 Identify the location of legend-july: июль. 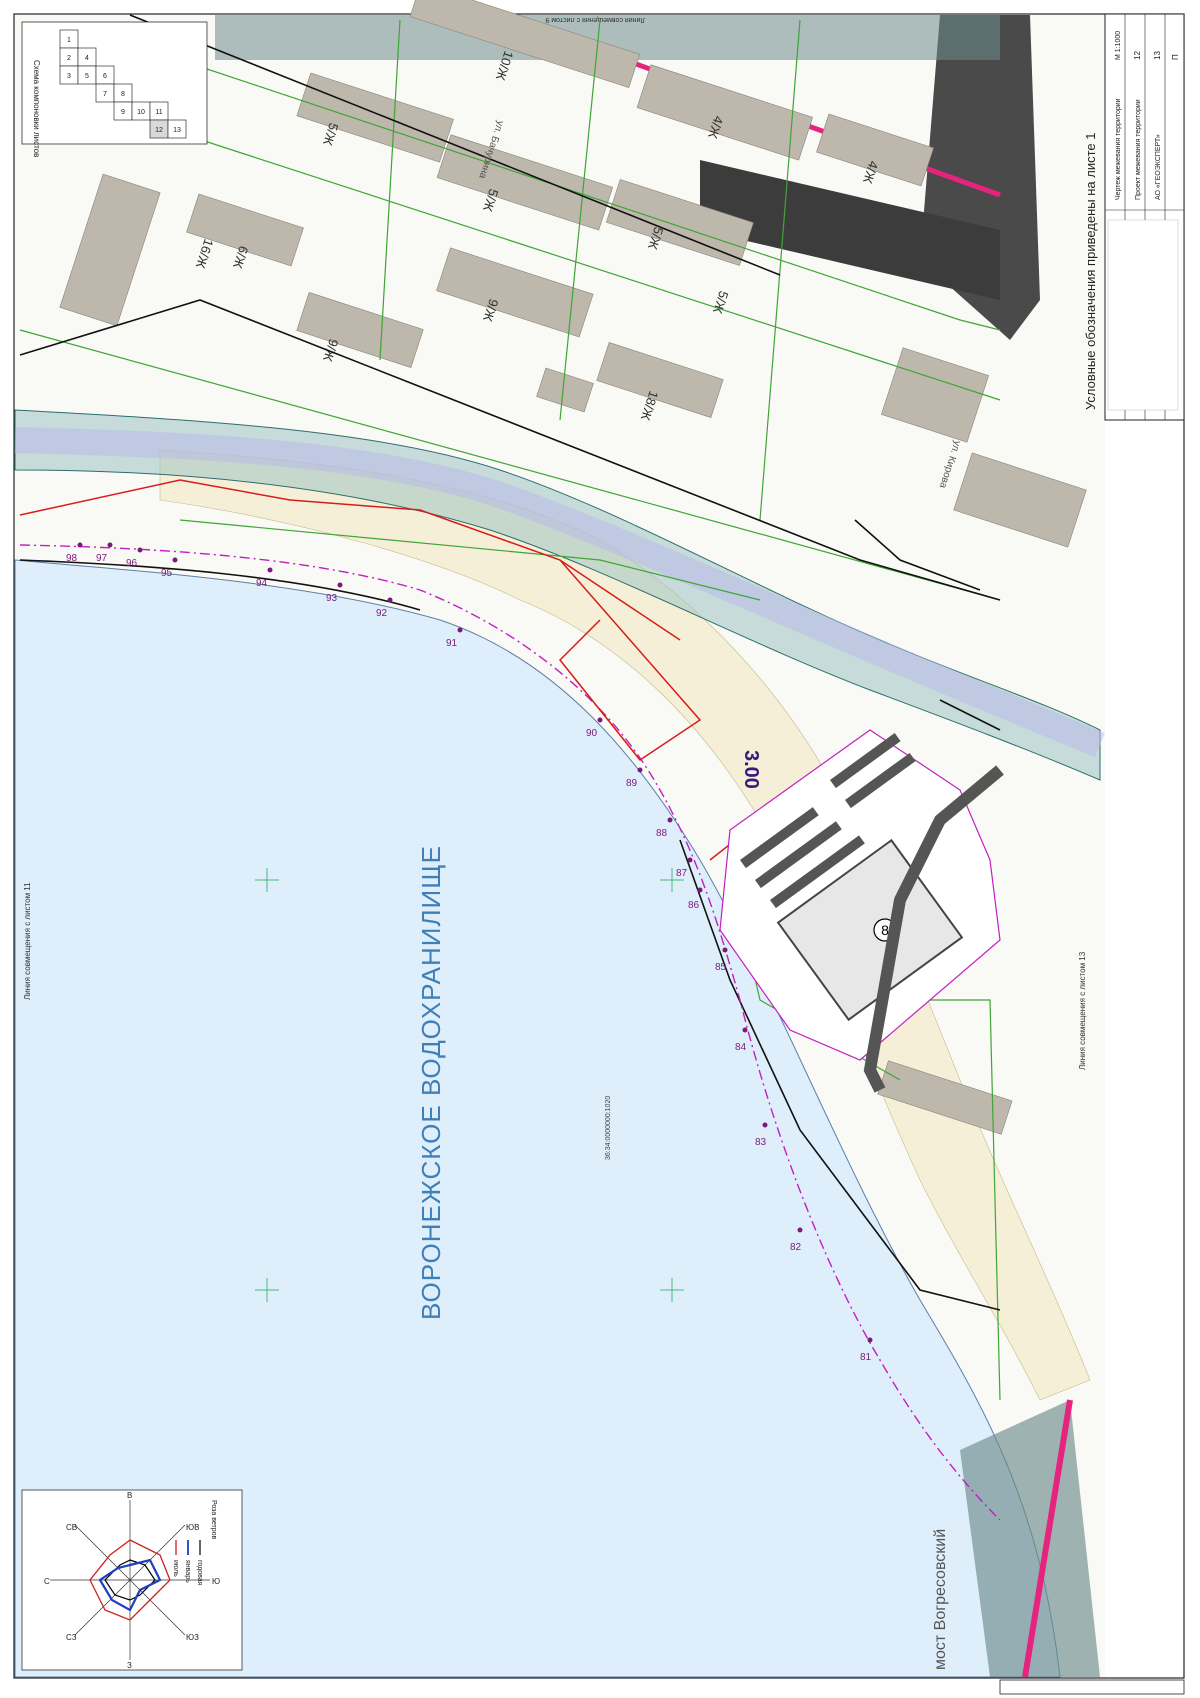
(175, 1568).